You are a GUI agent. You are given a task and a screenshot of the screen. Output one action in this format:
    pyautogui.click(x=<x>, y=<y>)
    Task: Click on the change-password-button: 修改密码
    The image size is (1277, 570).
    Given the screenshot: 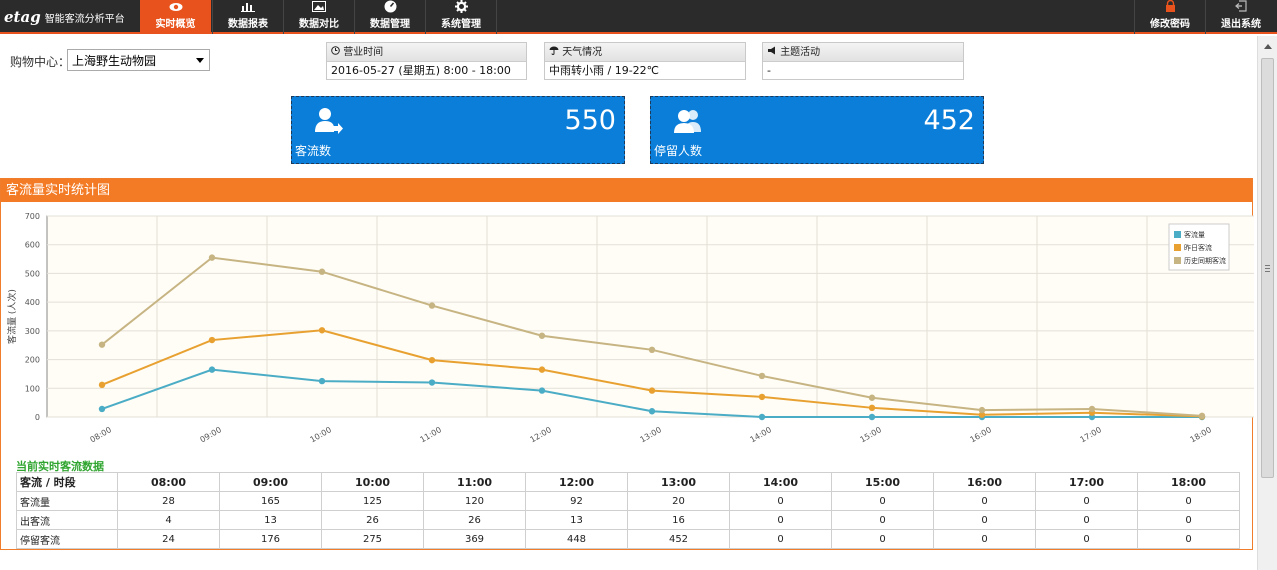 What is the action you would take?
    pyautogui.click(x=1169, y=17)
    